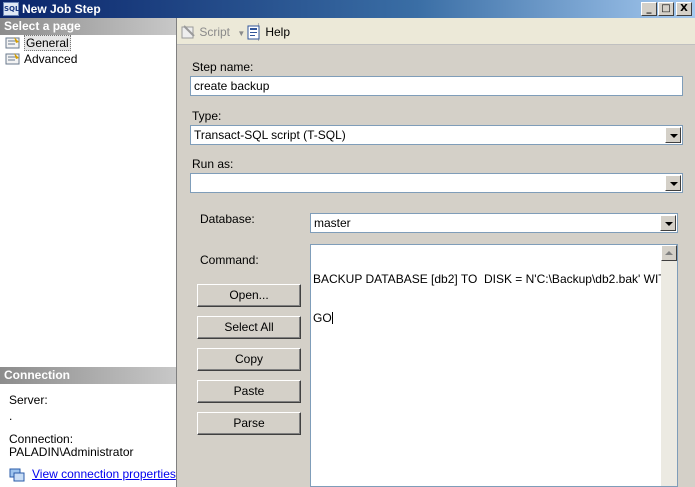 This screenshot has width=695, height=487. I want to click on run-as-label: Run as:, so click(213, 164).